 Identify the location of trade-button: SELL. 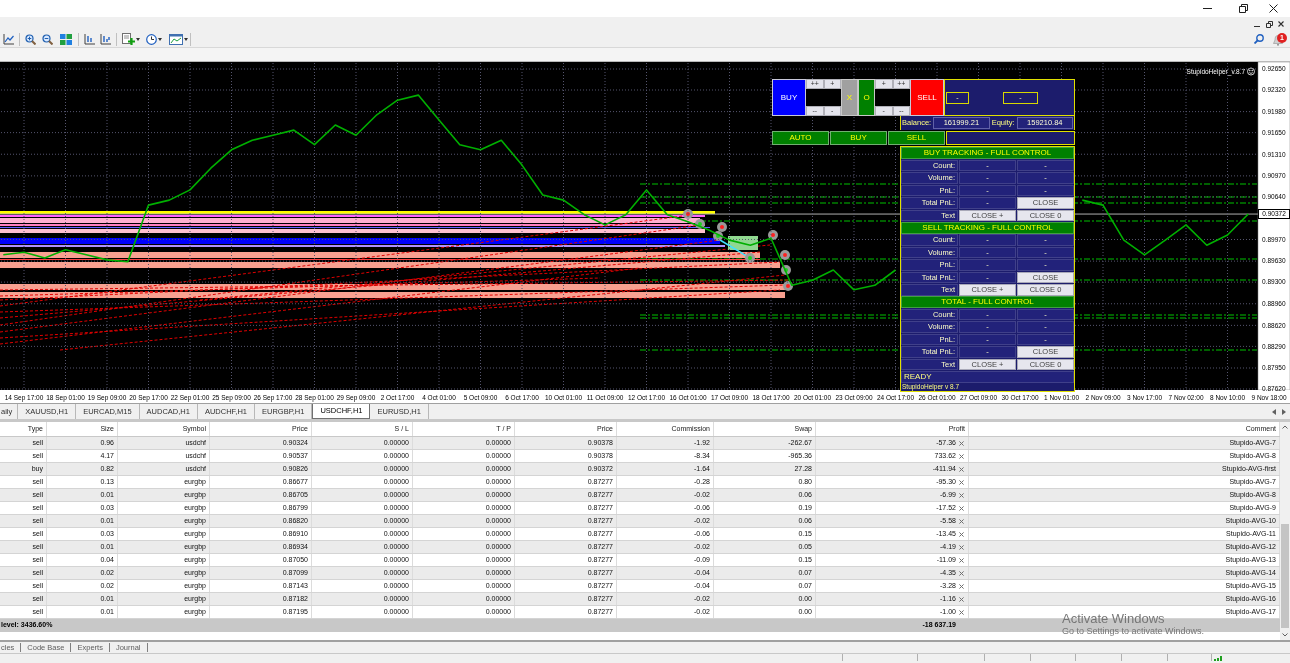
(927, 97).